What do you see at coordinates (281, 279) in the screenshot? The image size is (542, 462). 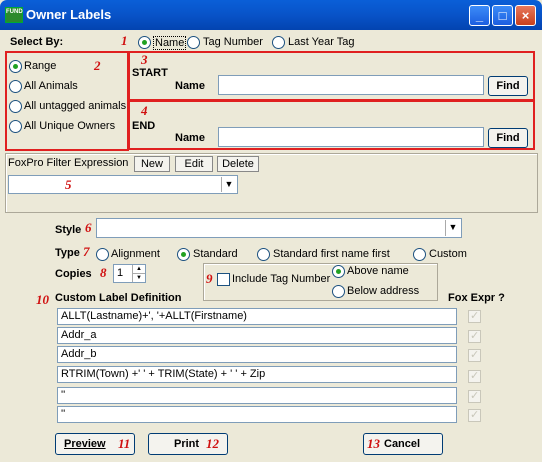 I see `include-tag-label: Include Tag Number` at bounding box center [281, 279].